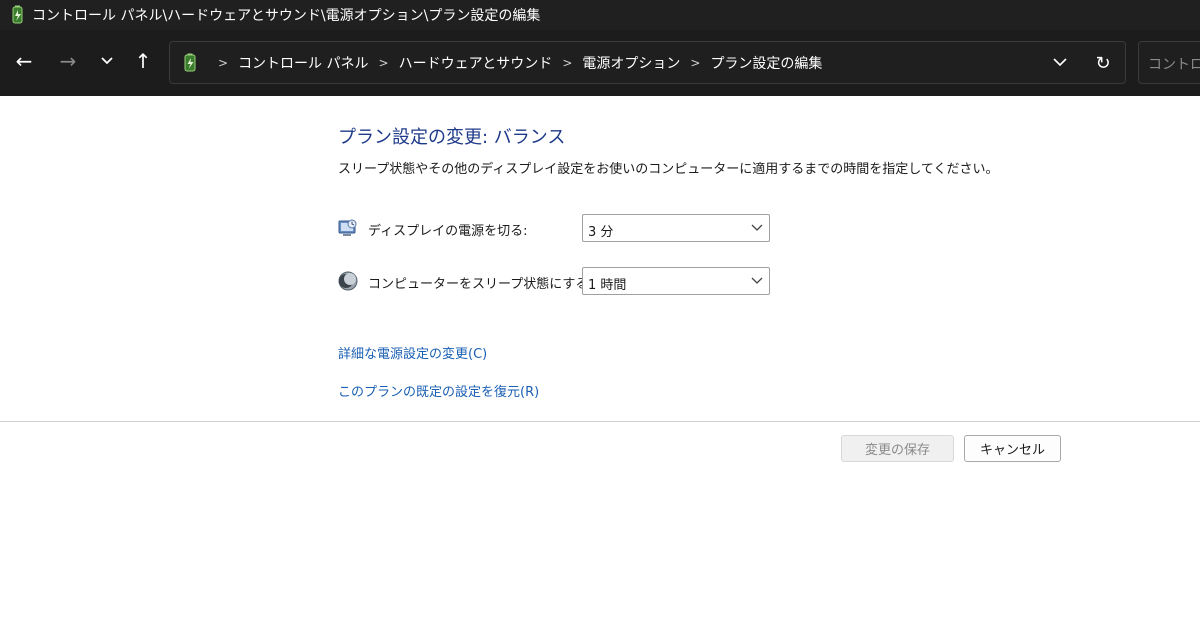  What do you see at coordinates (601, 232) in the screenshot?
I see `display-off-value: 3 分` at bounding box center [601, 232].